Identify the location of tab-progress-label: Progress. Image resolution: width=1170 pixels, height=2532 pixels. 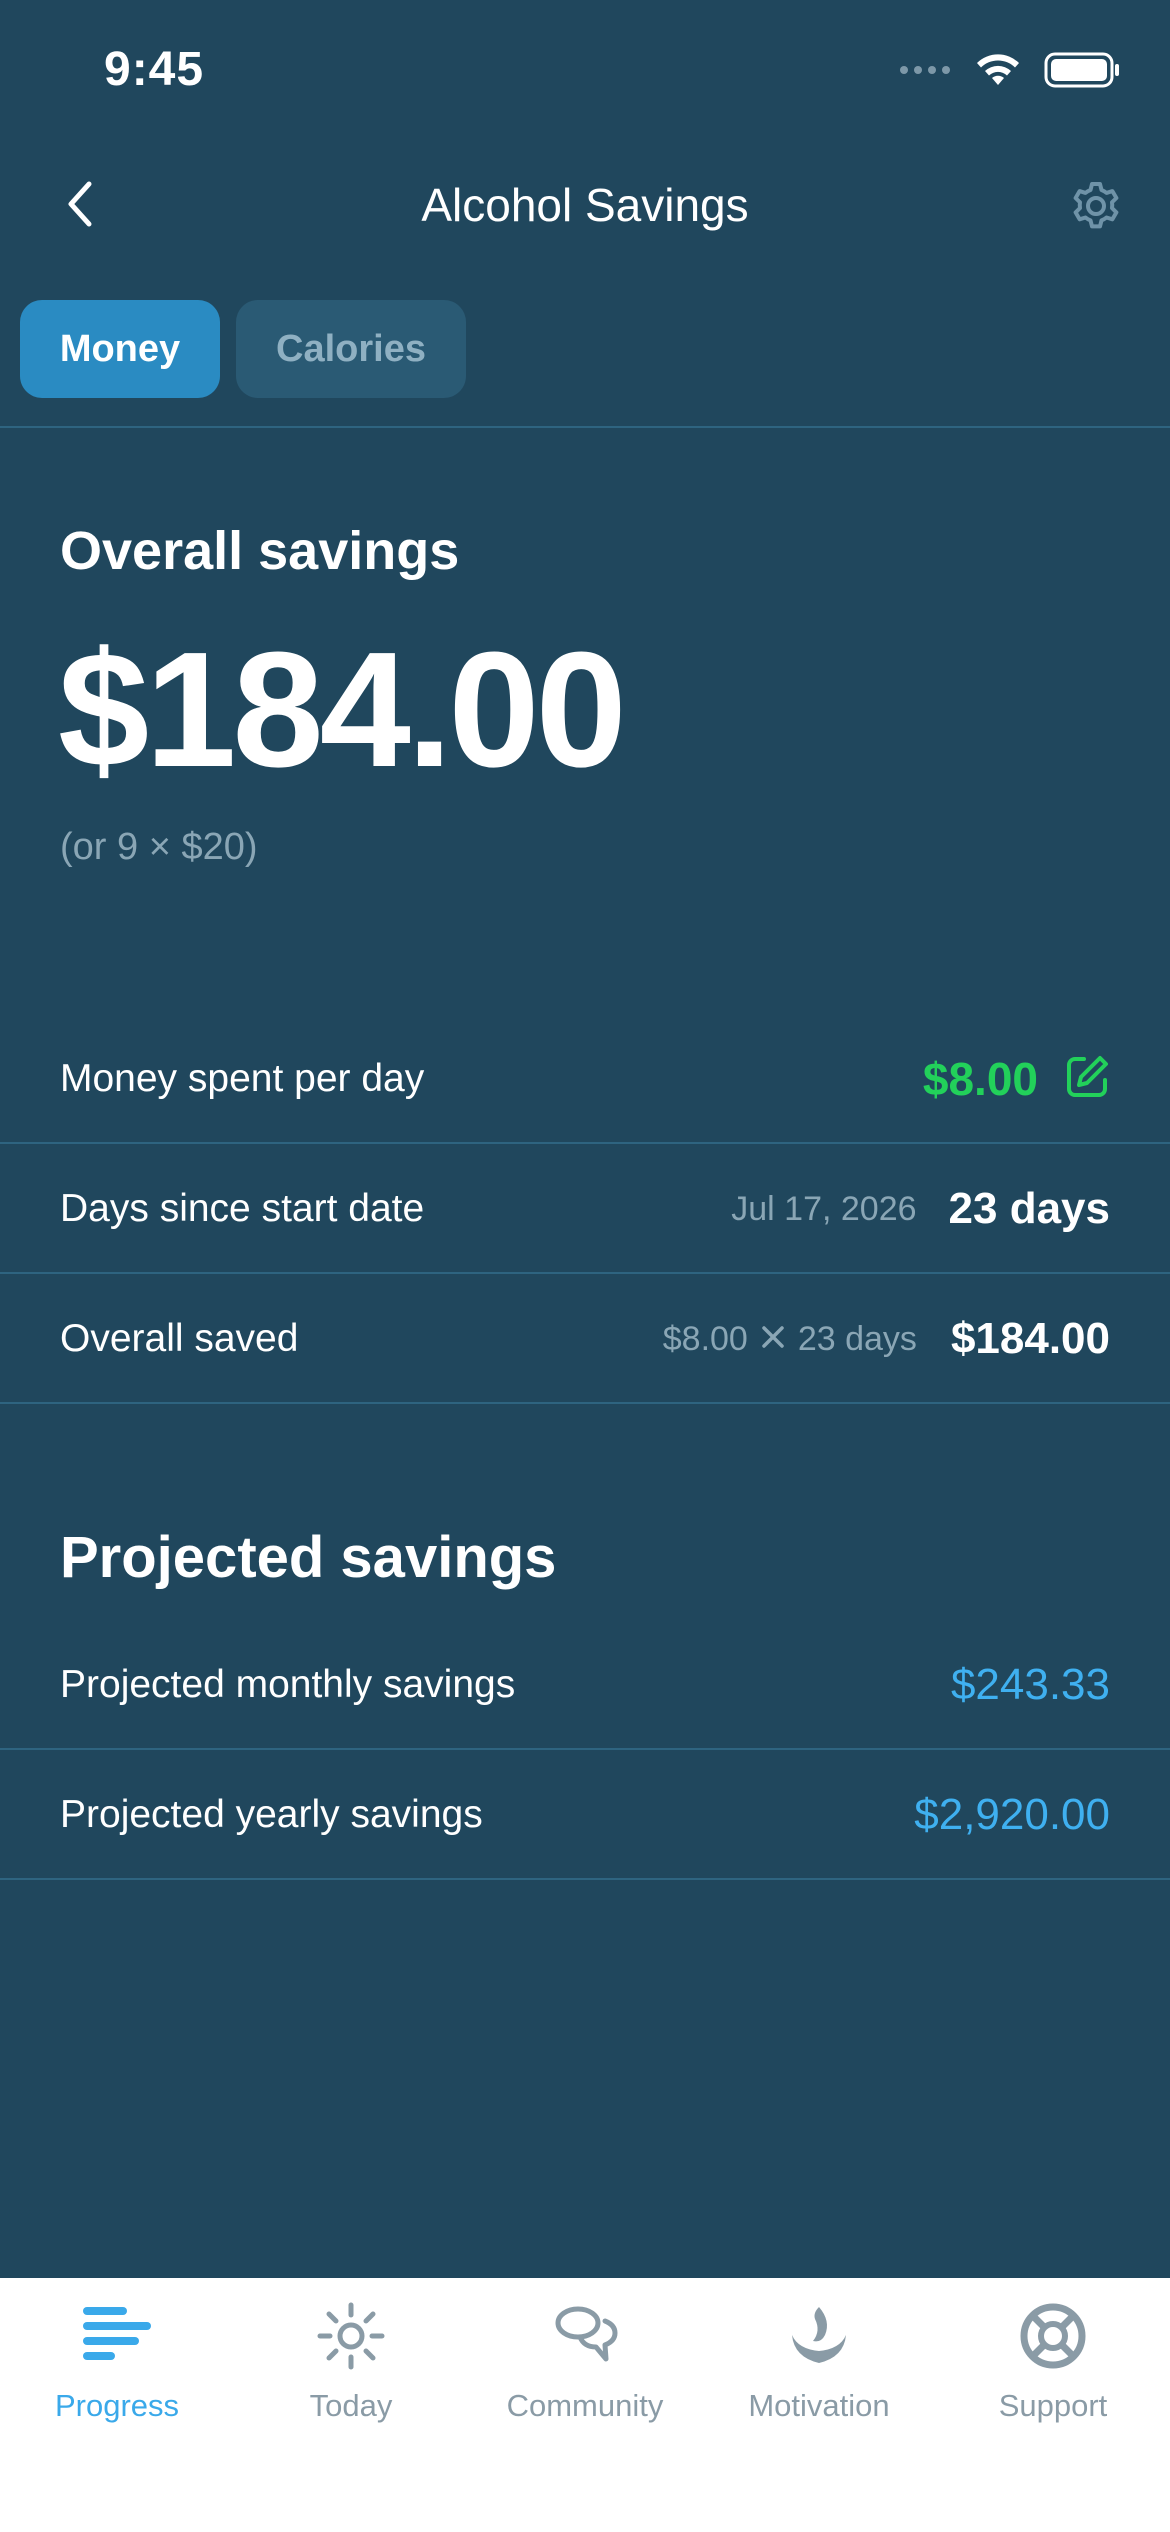
(117, 2405).